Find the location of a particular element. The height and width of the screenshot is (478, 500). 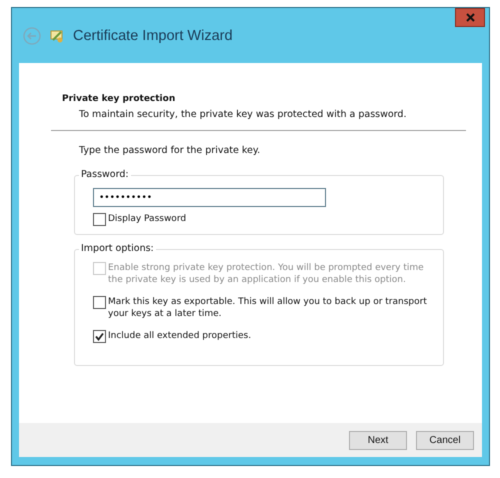

certificate-icon is located at coordinates (57, 36).